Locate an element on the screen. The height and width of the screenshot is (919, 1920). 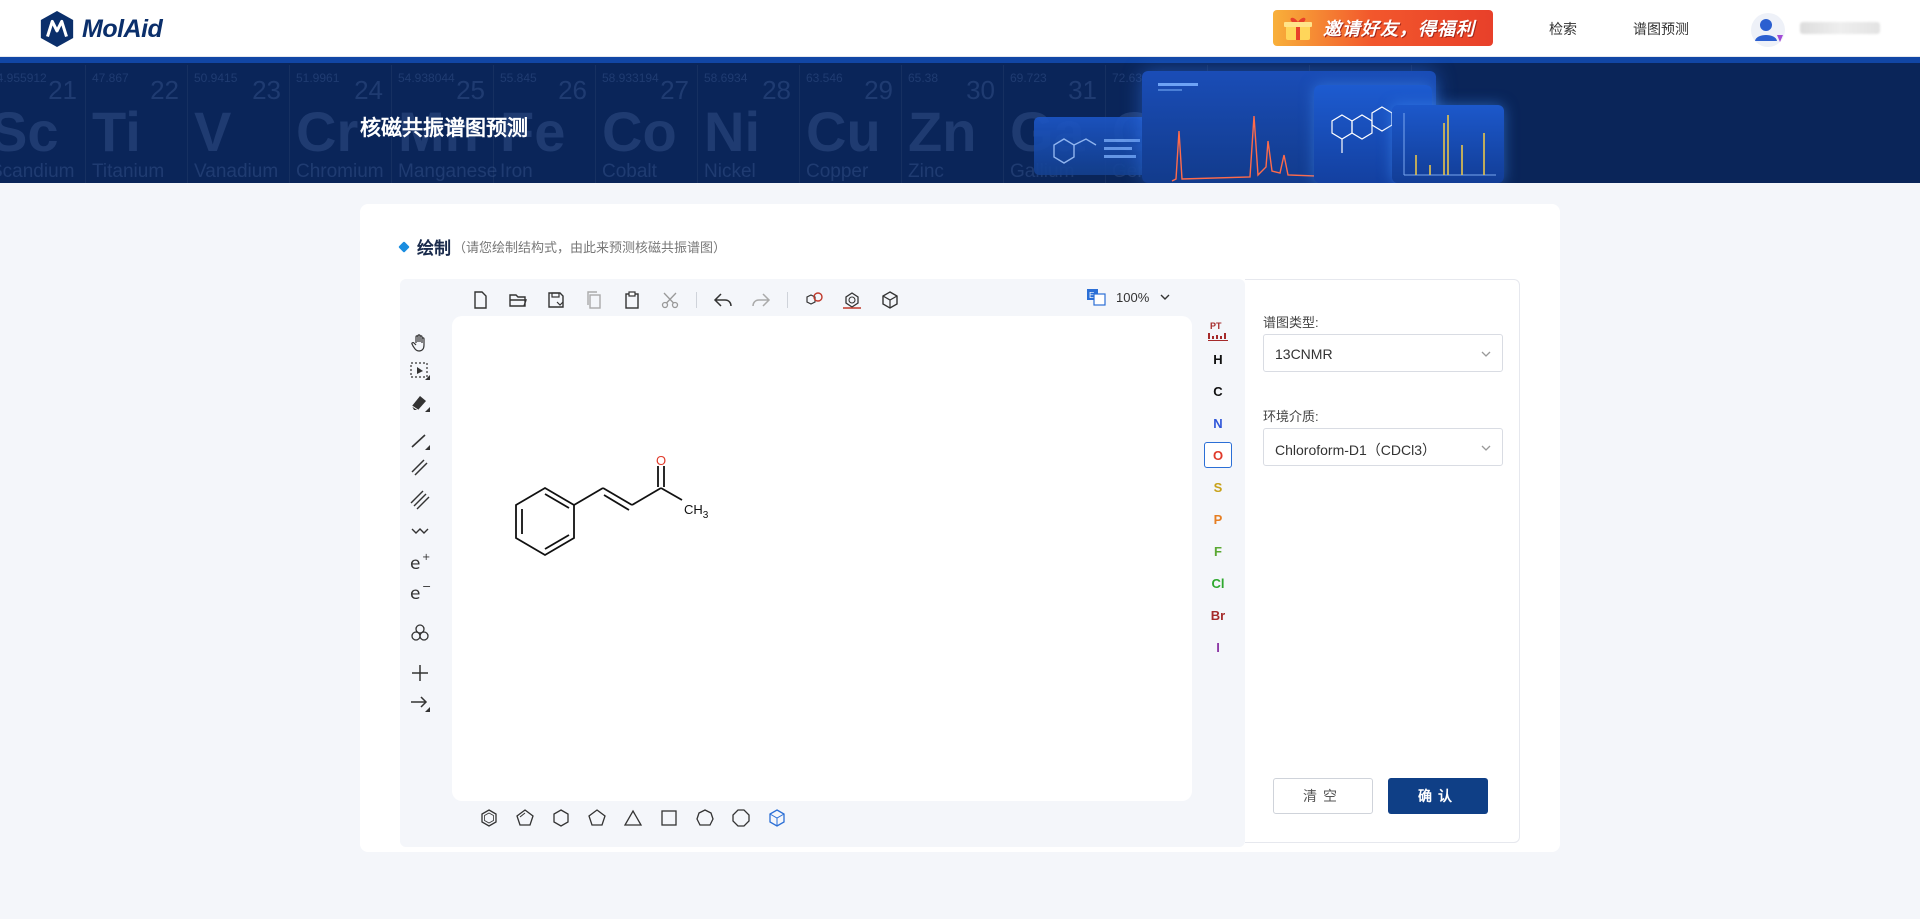
element-button-cl: Cl is located at coordinates (1218, 583).